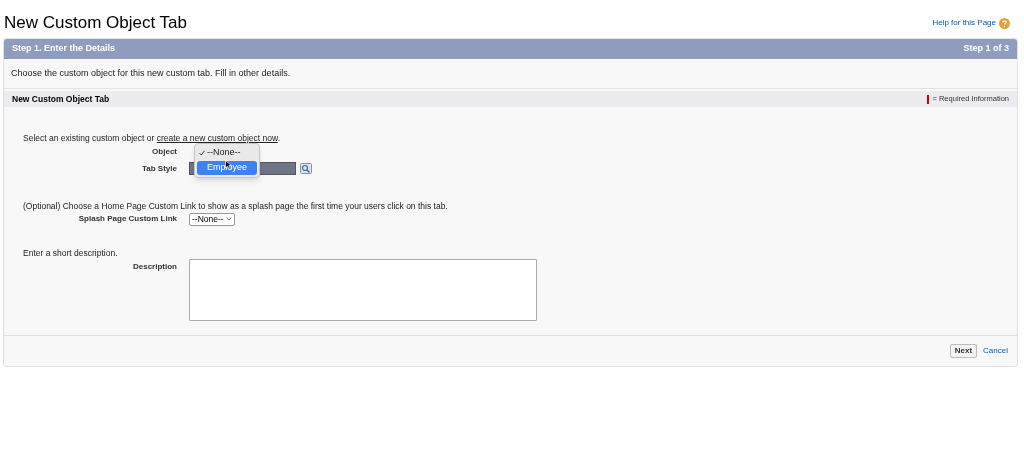  What do you see at coordinates (363, 290) in the screenshot?
I see `description-field` at bounding box center [363, 290].